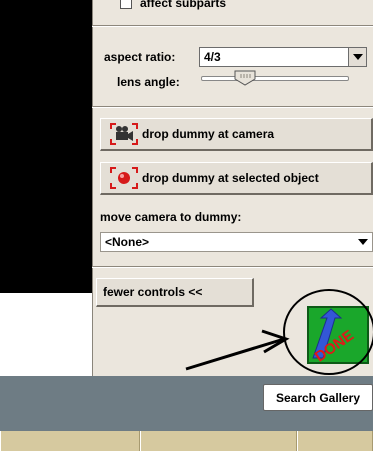 This screenshot has height=451, width=373. I want to click on search-gallery-label: Search Gallery, so click(318, 397).